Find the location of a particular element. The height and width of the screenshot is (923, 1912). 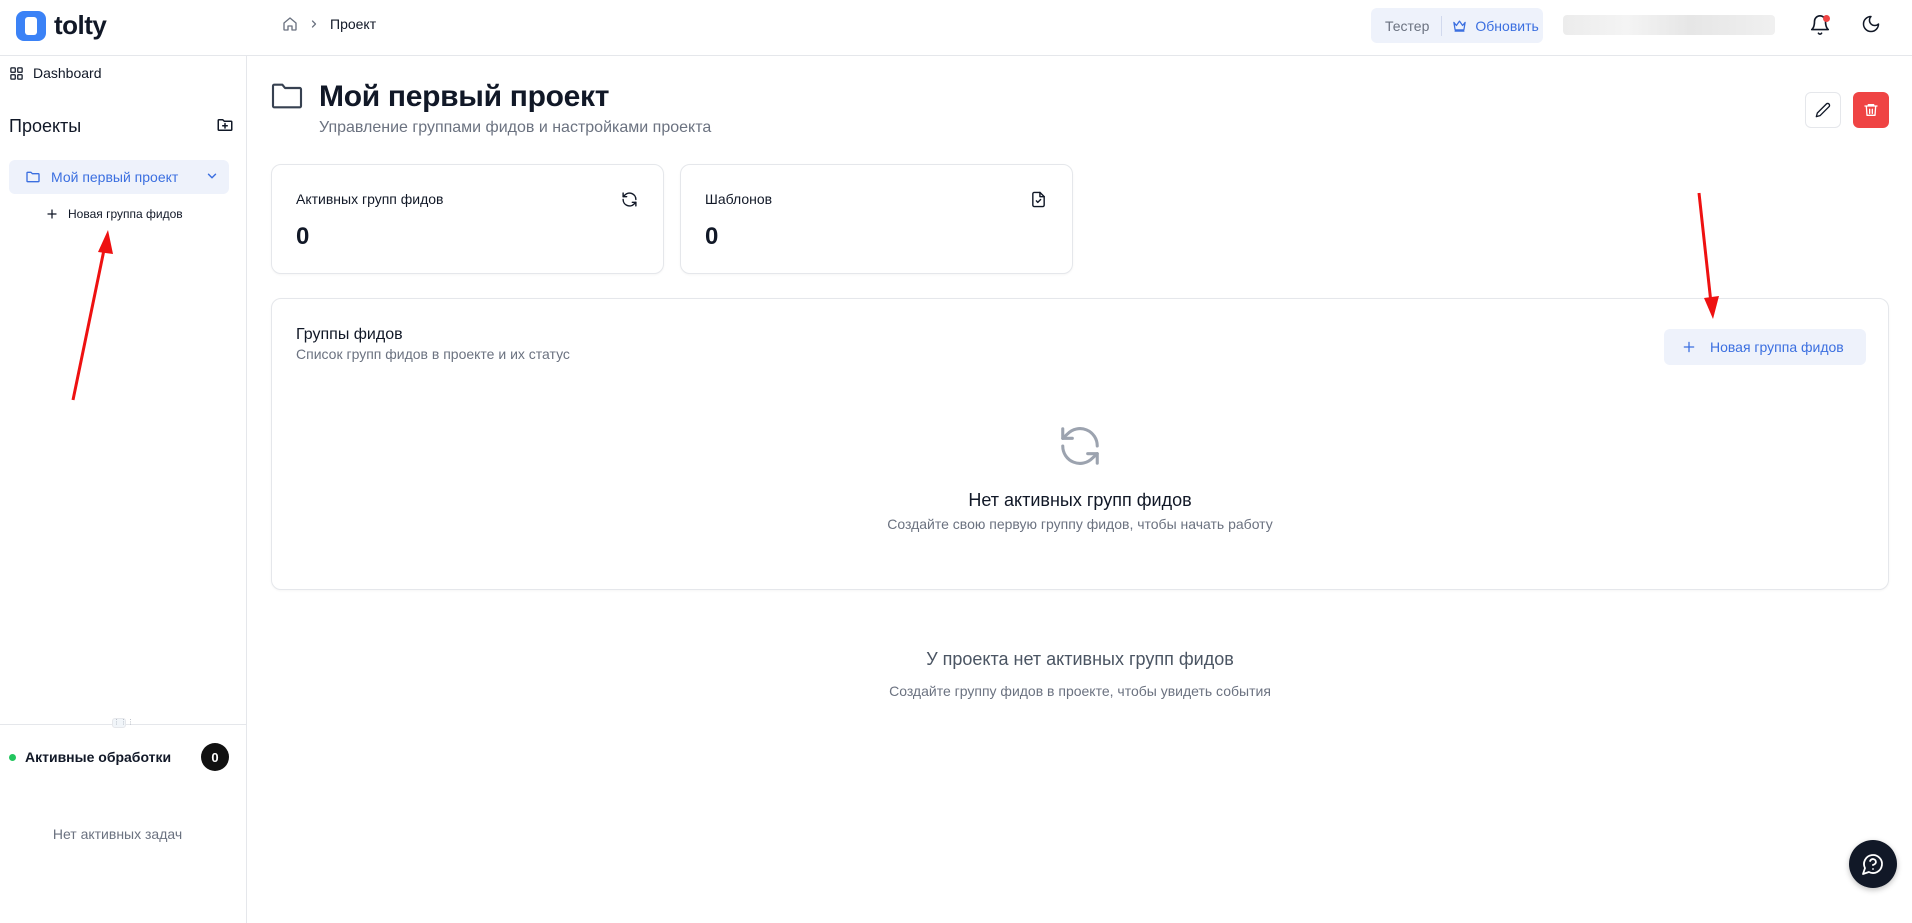

trash-icon is located at coordinates (1871, 110).